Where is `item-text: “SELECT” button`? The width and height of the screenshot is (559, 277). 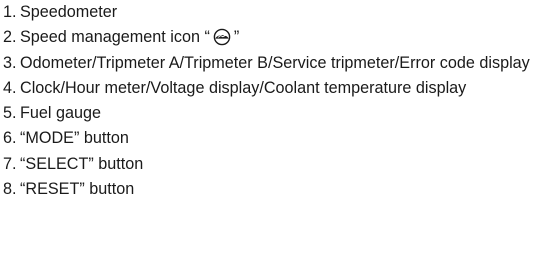 item-text: “SELECT” button is located at coordinates (82, 163).